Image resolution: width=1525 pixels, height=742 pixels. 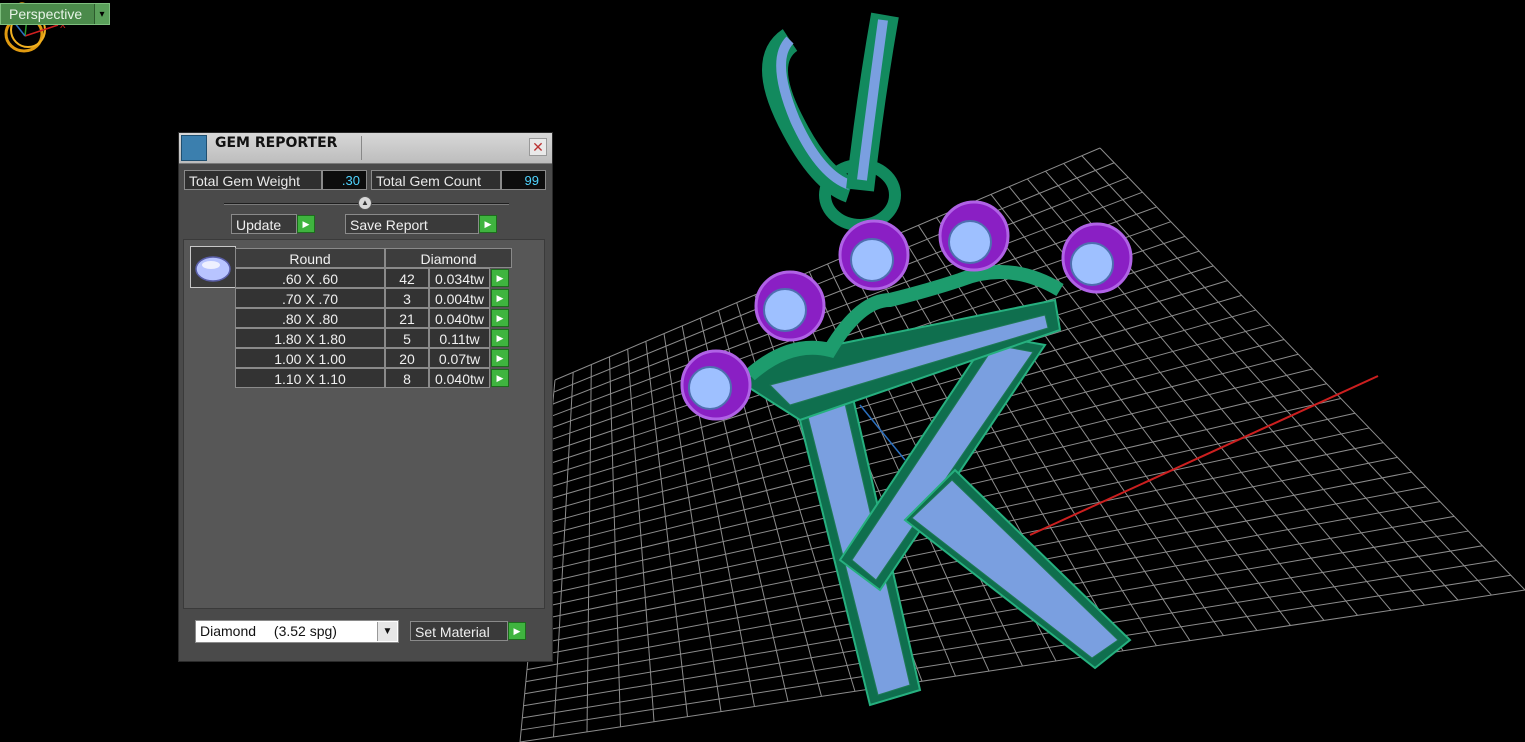 What do you see at coordinates (228, 631) in the screenshot?
I see `material-name: Diamond` at bounding box center [228, 631].